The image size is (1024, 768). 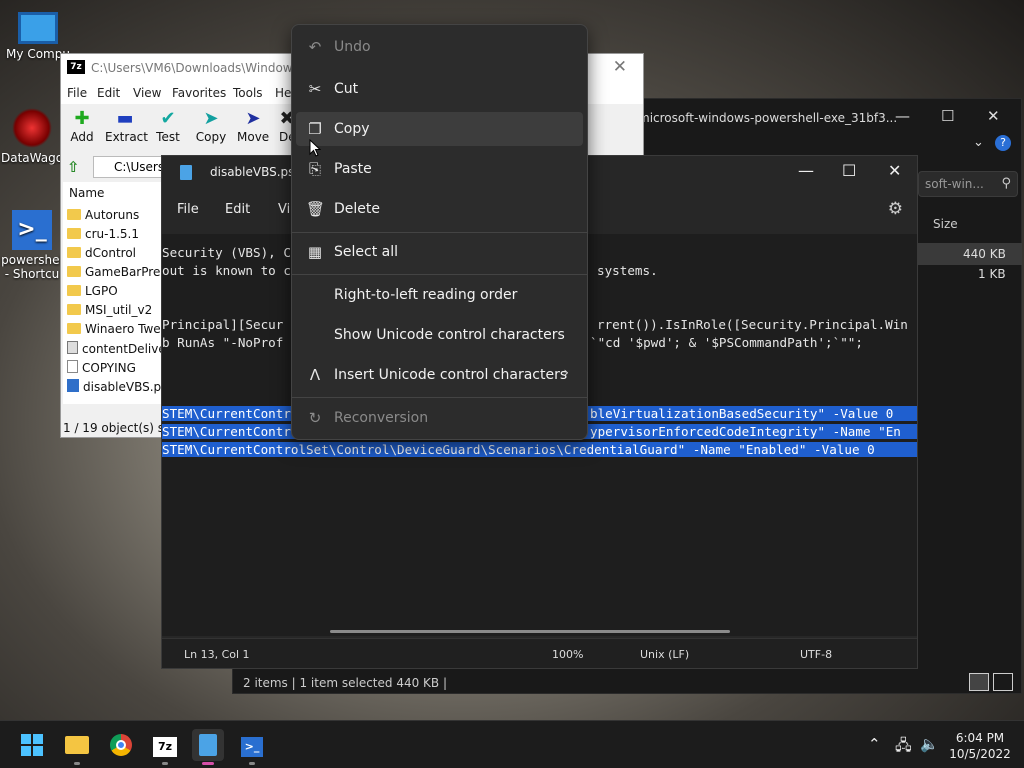 I want to click on copy-label: Copy, so click(x=211, y=137).